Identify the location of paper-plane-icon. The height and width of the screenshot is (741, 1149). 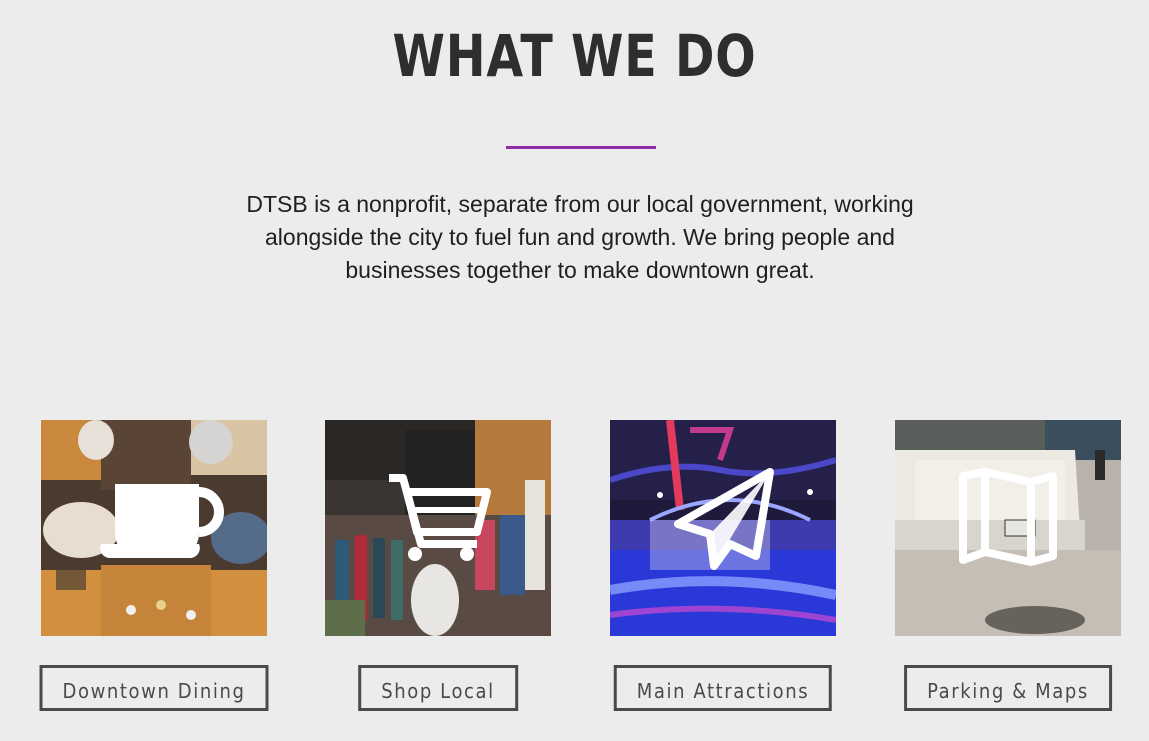
(724, 519).